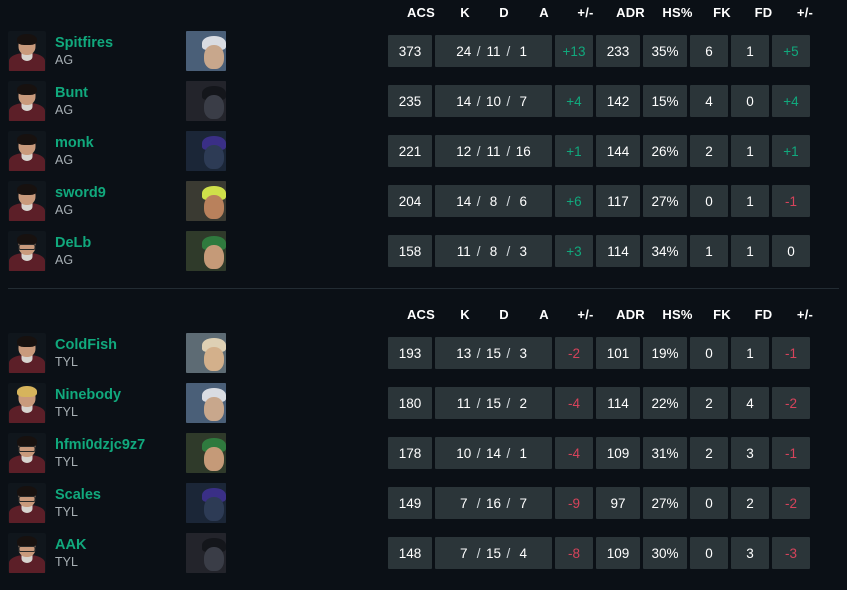 Image resolution: width=847 pixels, height=590 pixels. What do you see at coordinates (665, 201) in the screenshot?
I see `stat-headshot-percent: 27%` at bounding box center [665, 201].